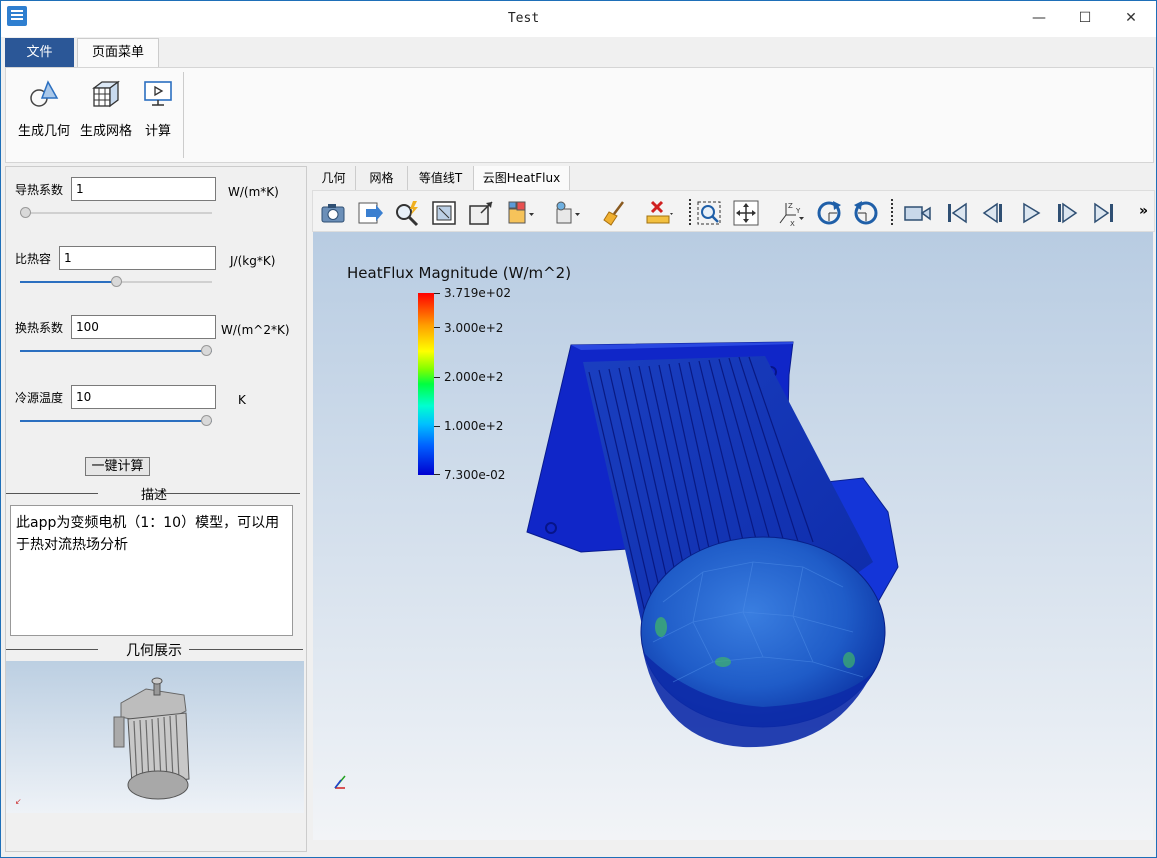 Image resolution: width=1157 pixels, height=858 pixels. I want to click on first-frame-icon, so click(957, 213).